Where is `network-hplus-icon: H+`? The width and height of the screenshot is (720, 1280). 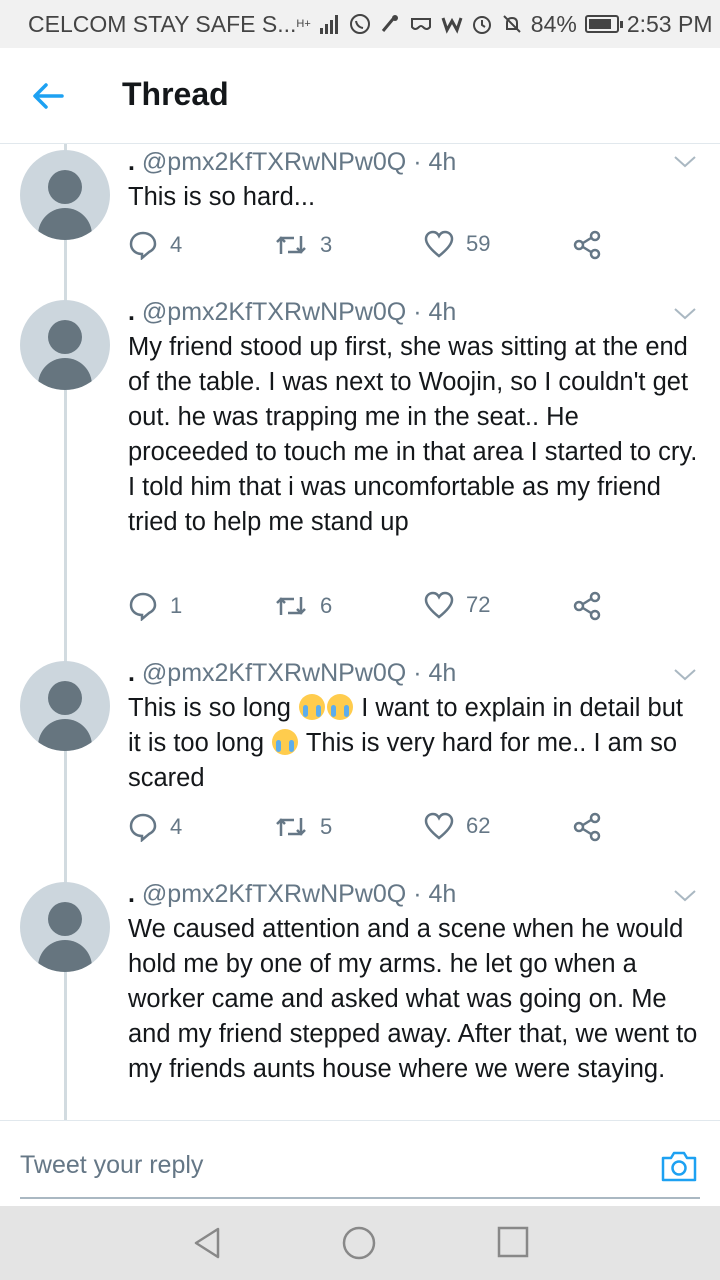
network-hplus-icon: H+ is located at coordinates (303, 24).